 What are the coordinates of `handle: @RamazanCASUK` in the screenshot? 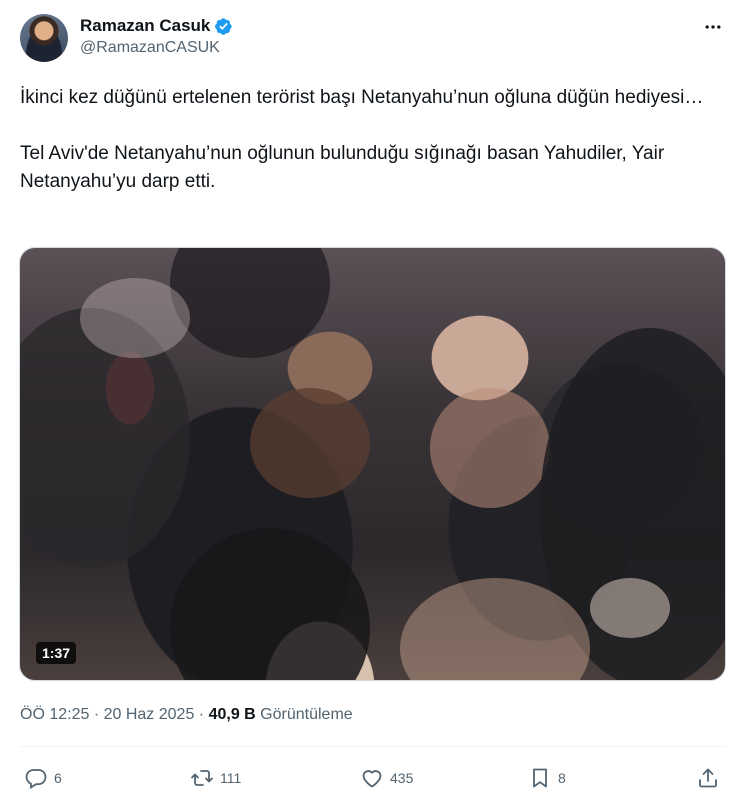 It's located at (156, 48).